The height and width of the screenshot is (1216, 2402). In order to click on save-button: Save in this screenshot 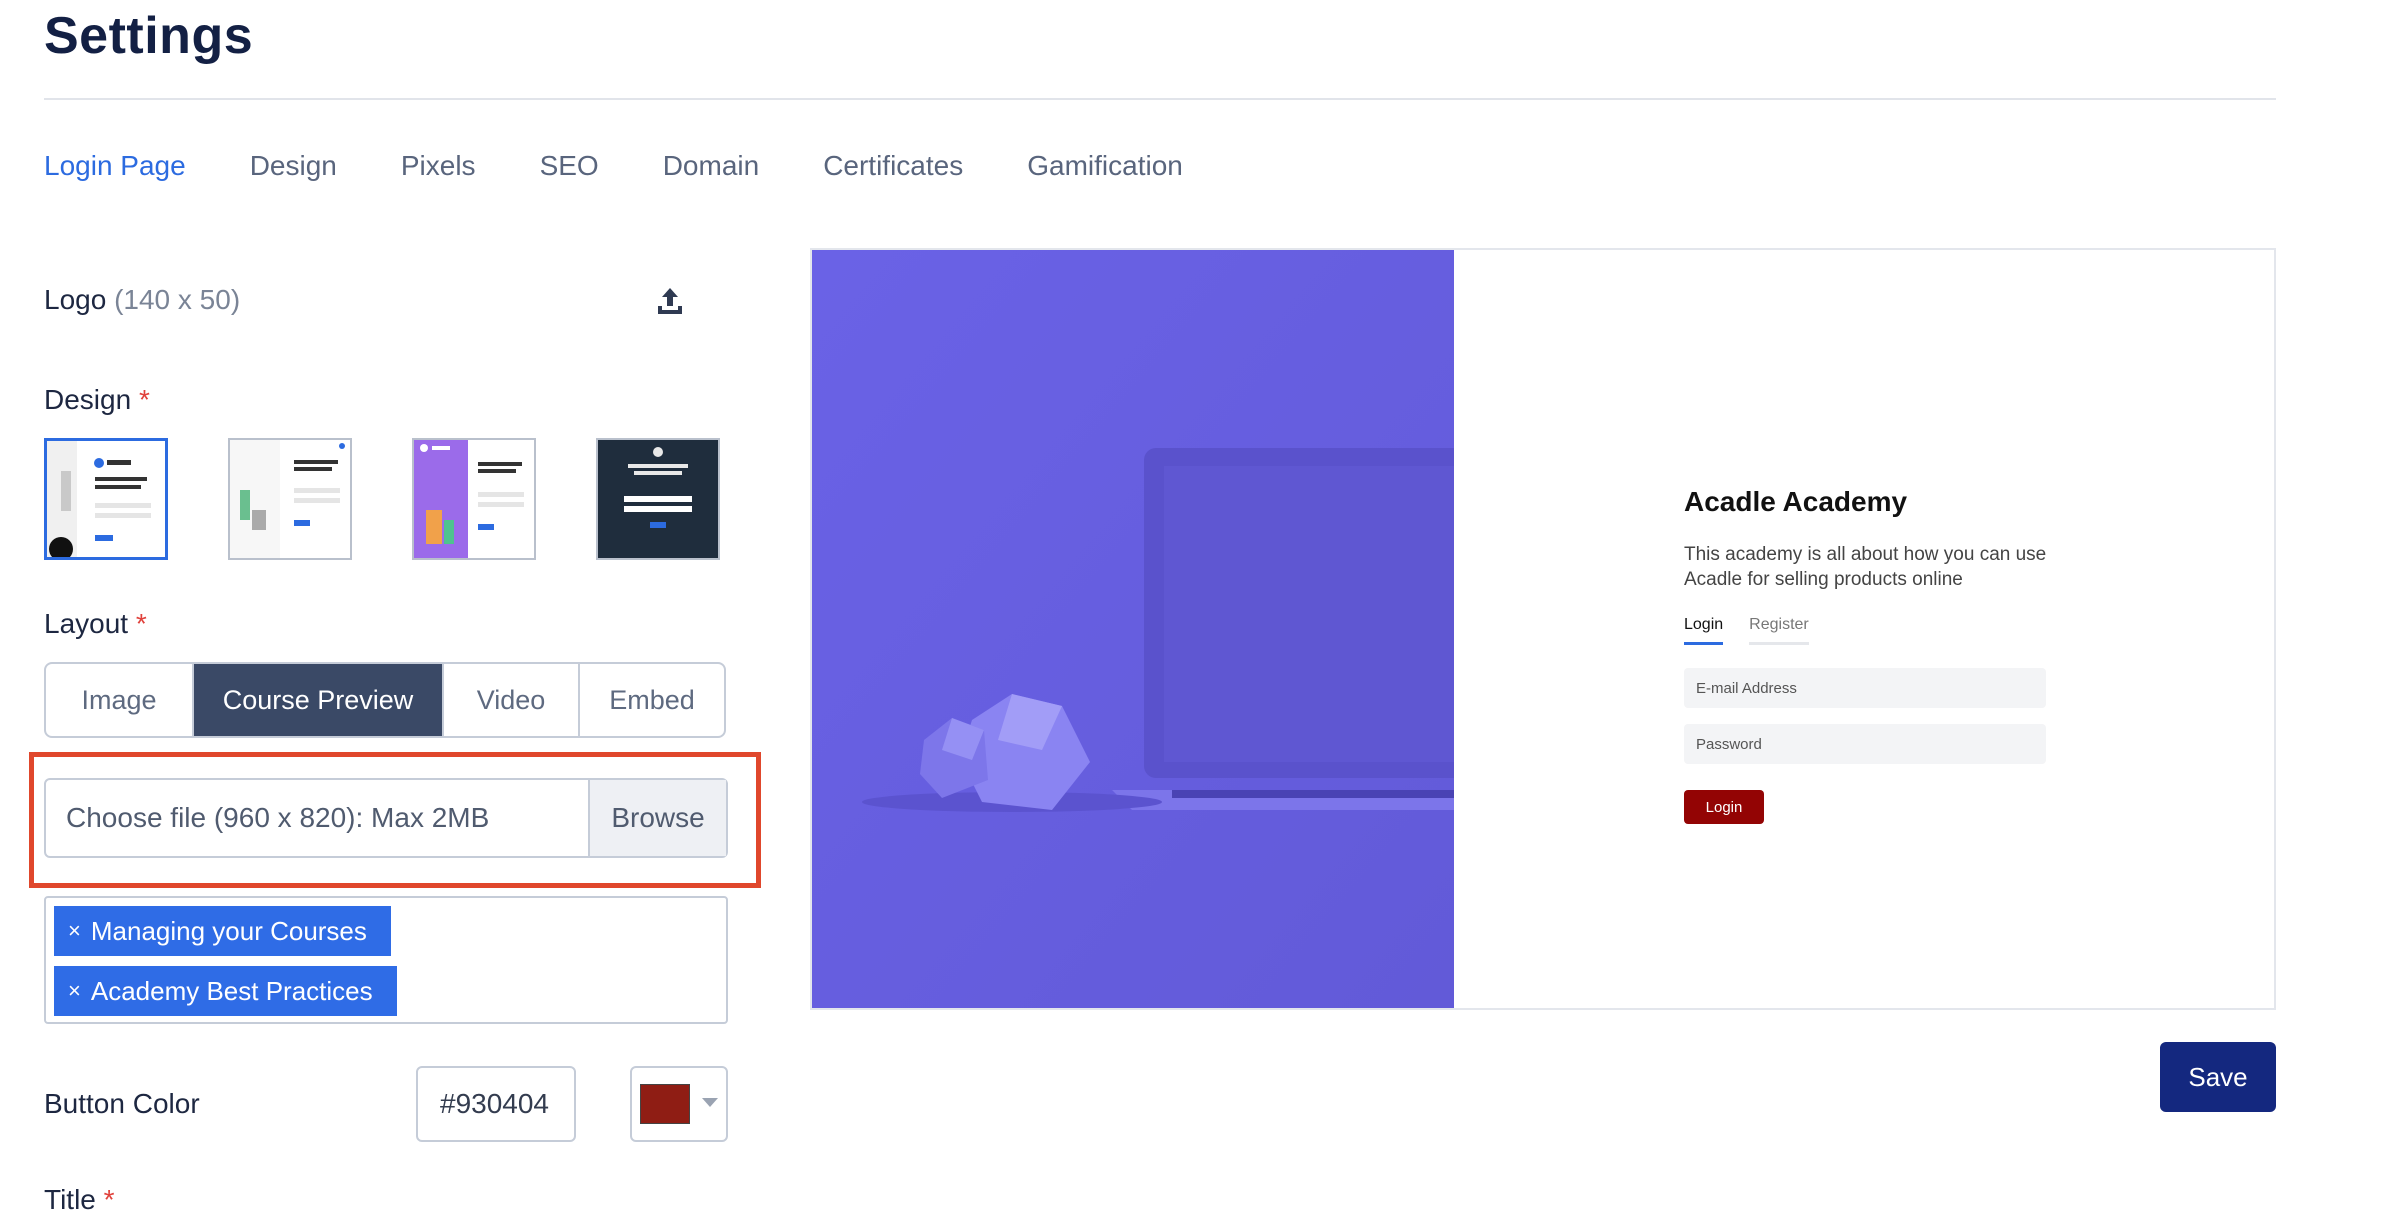, I will do `click(2218, 1077)`.